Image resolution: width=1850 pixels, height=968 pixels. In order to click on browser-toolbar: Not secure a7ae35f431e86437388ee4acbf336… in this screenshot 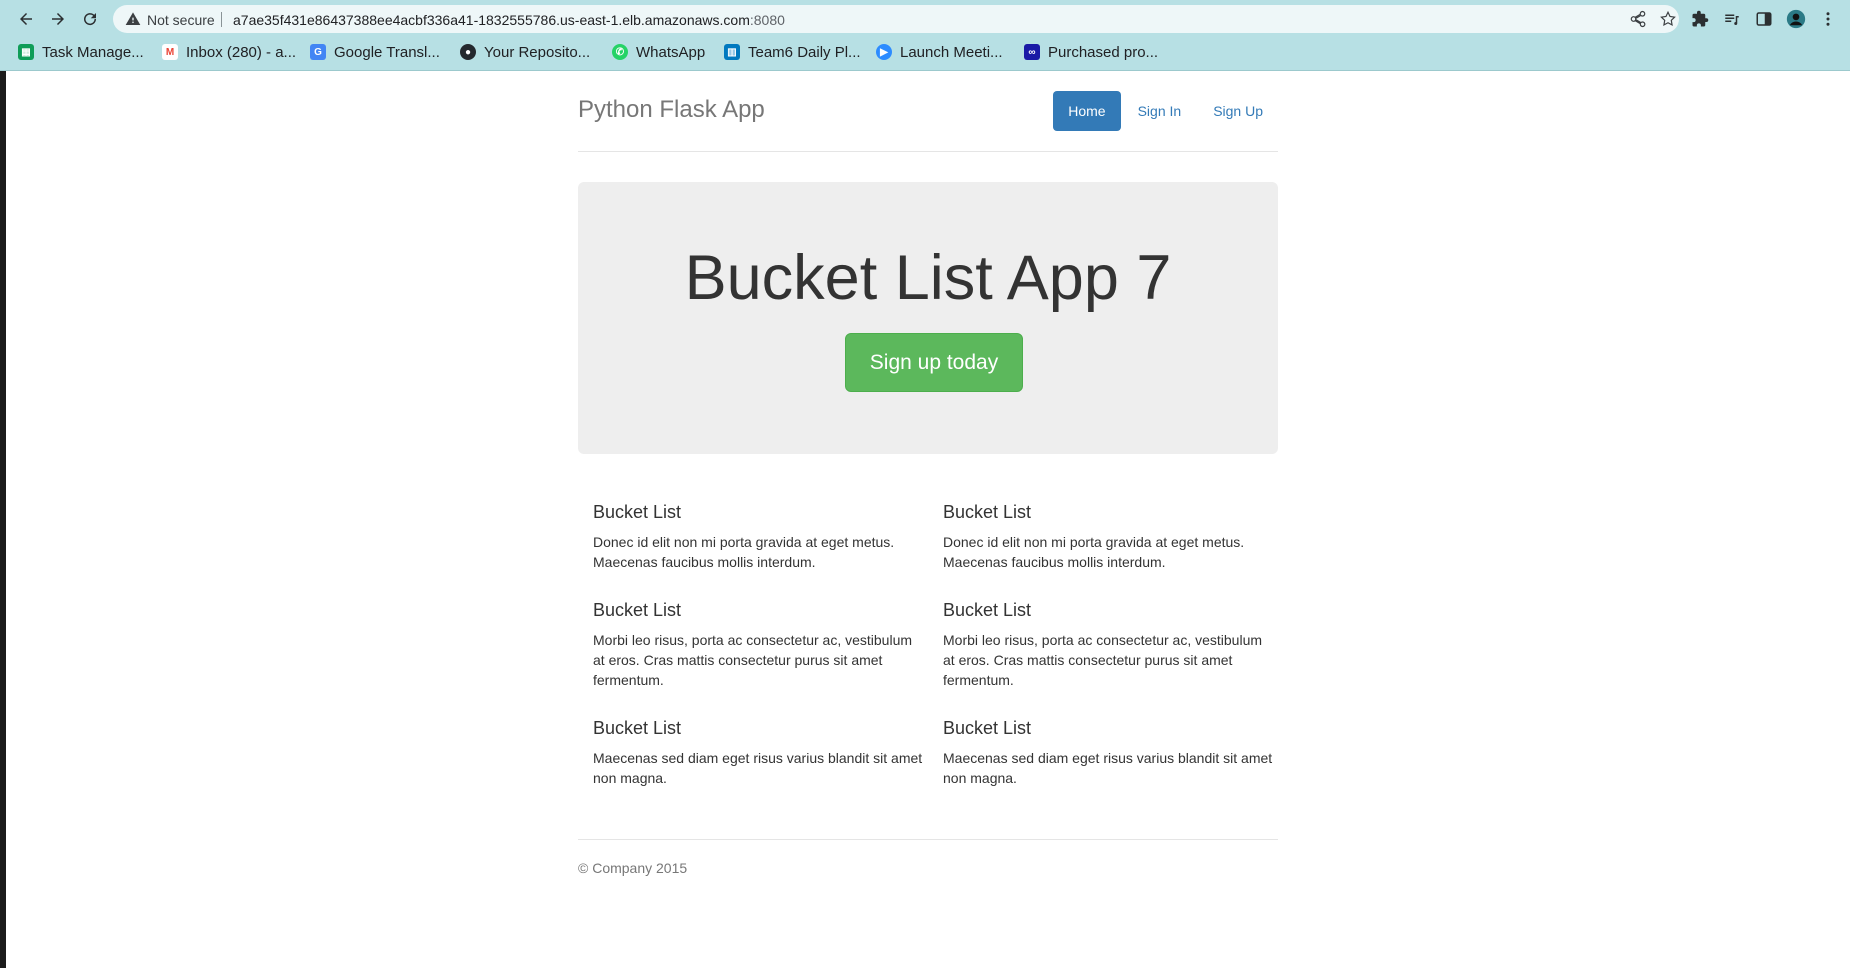, I will do `click(925, 35)`.